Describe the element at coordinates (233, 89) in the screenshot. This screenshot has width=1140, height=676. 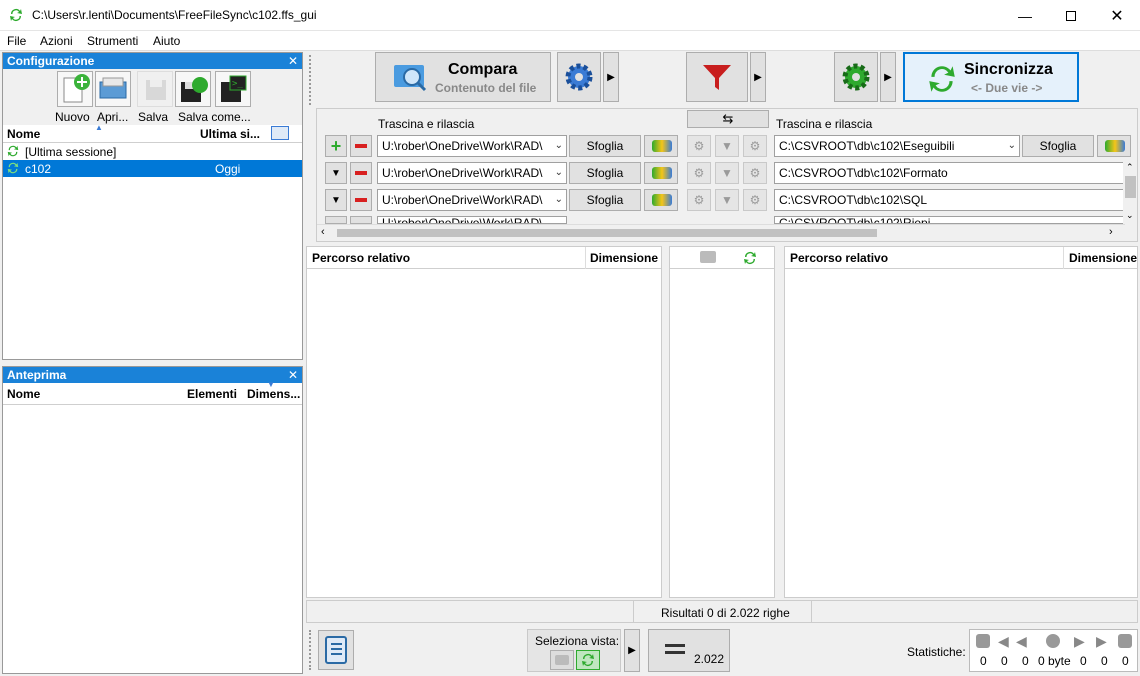
I see `save-batch-button: >_` at that location.